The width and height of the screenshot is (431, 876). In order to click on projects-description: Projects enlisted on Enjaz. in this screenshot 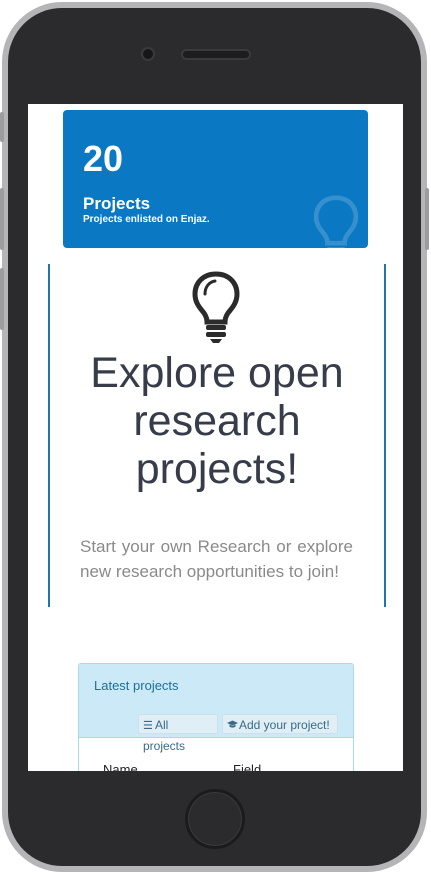, I will do `click(146, 219)`.